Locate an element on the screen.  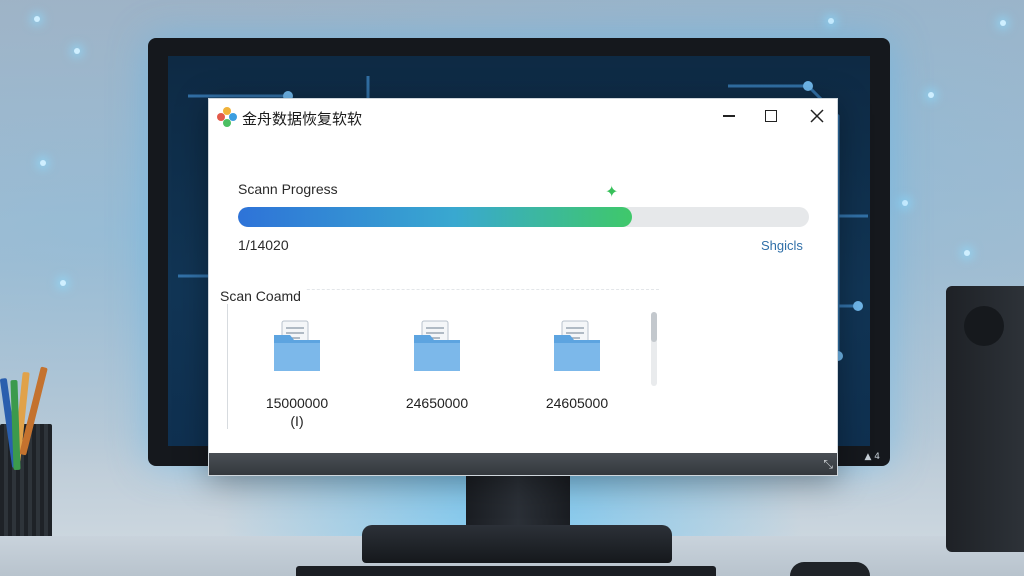
keyboard is located at coordinates (506, 571).